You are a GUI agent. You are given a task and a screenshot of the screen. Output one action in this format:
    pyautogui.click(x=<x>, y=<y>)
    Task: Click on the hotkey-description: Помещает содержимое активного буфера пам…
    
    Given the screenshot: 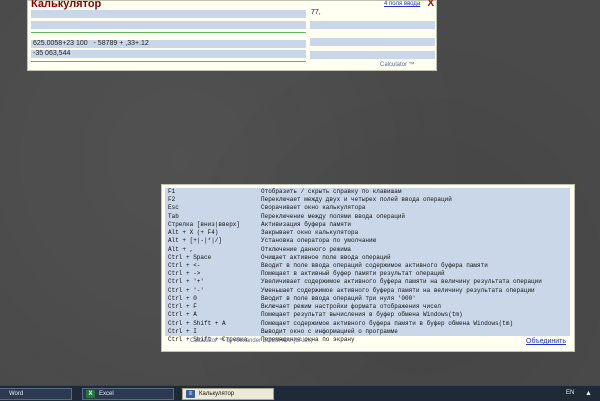 What is the action you would take?
    pyautogui.click(x=387, y=323)
    